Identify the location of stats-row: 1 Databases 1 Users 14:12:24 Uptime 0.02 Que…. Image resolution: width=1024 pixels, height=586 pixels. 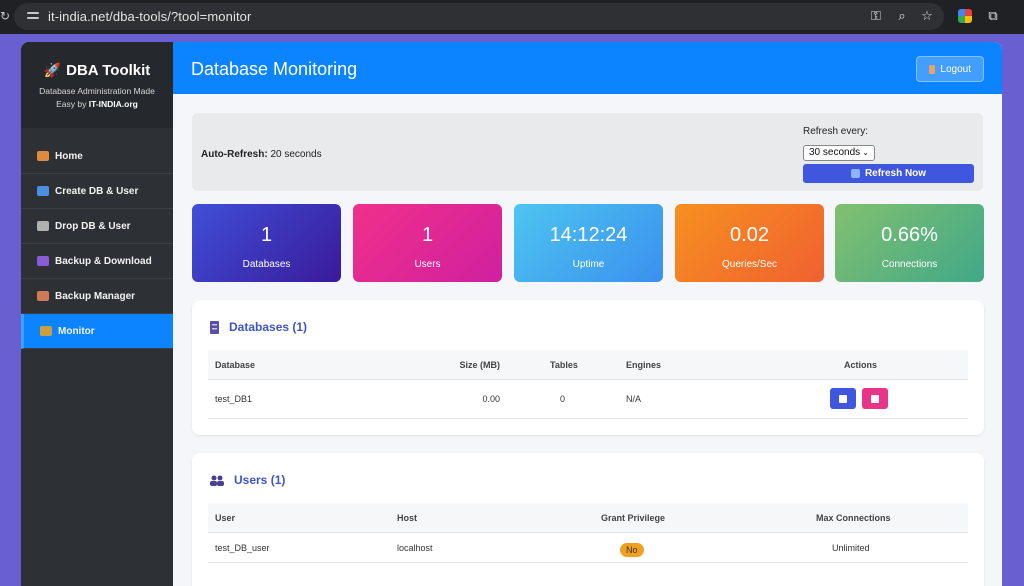
(588, 243).